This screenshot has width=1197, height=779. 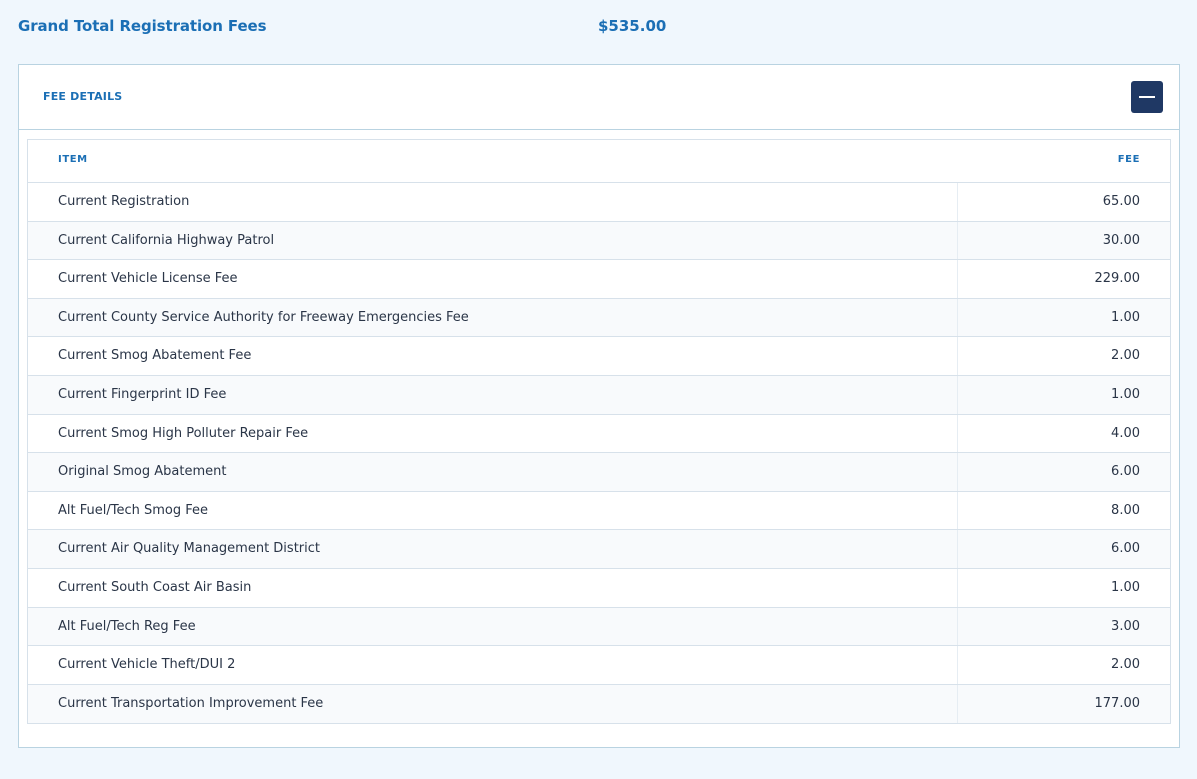 What do you see at coordinates (599, 97) in the screenshot?
I see `fee-details-header: FEE DETAILS` at bounding box center [599, 97].